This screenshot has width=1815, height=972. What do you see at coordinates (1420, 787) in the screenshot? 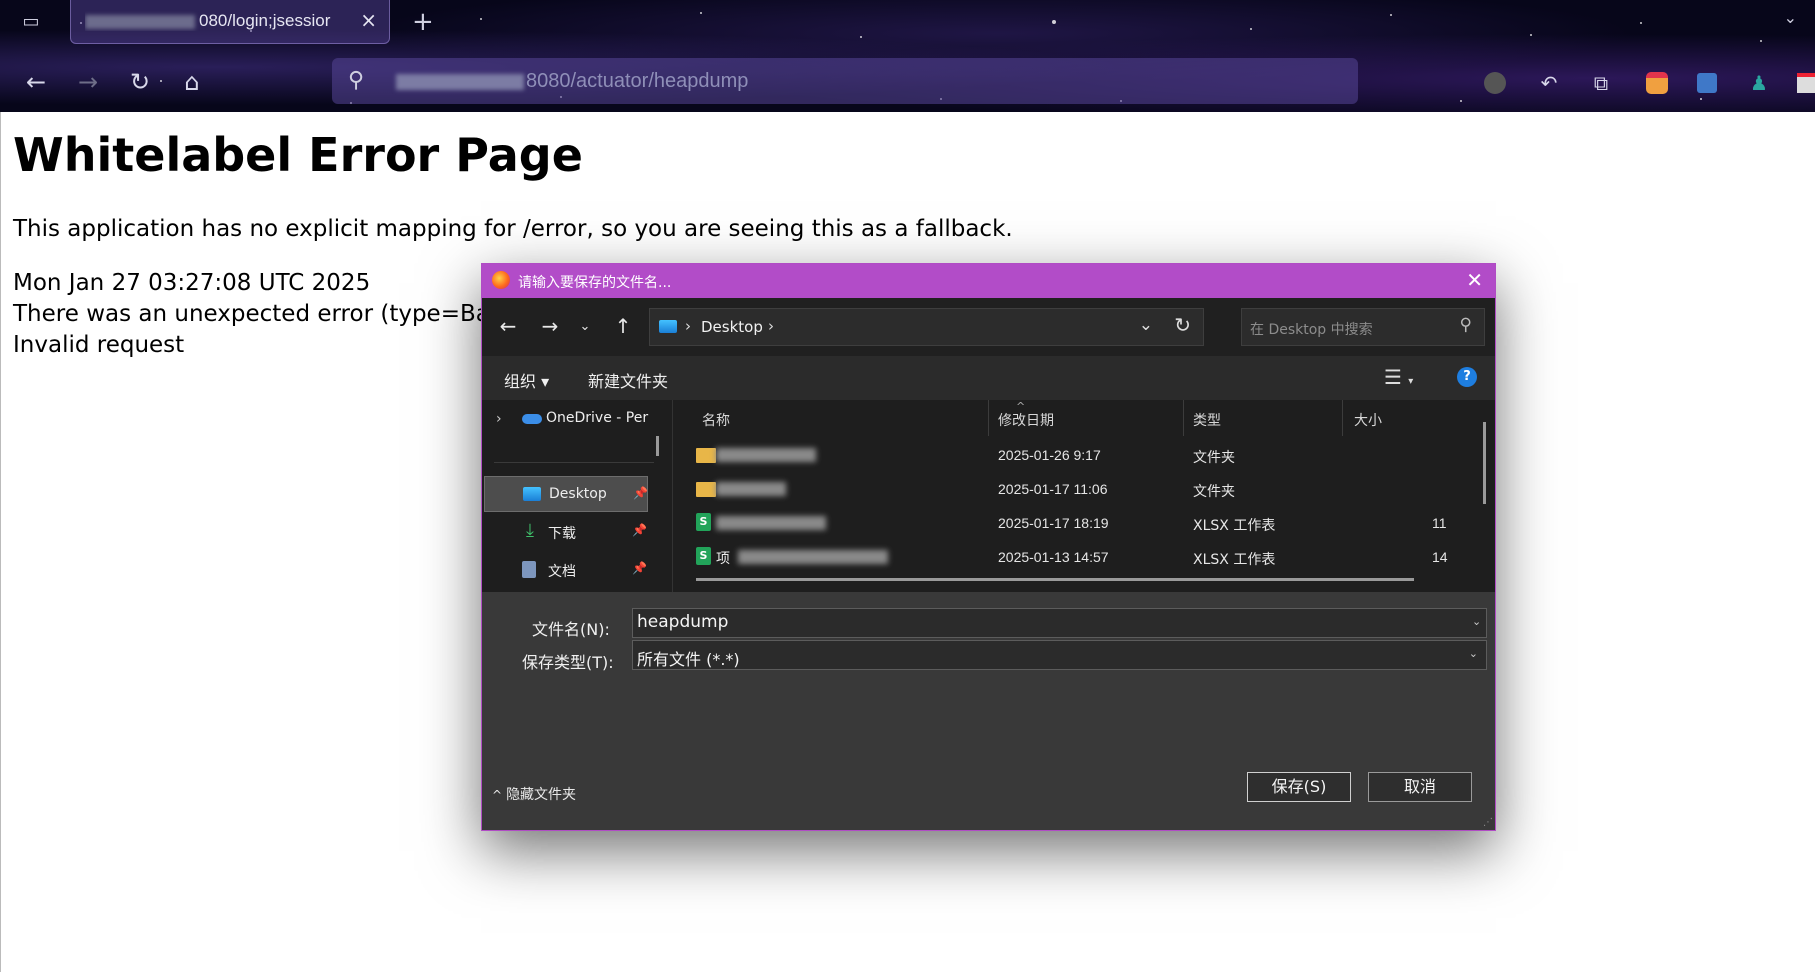
I see `cancel-button: 取消` at bounding box center [1420, 787].